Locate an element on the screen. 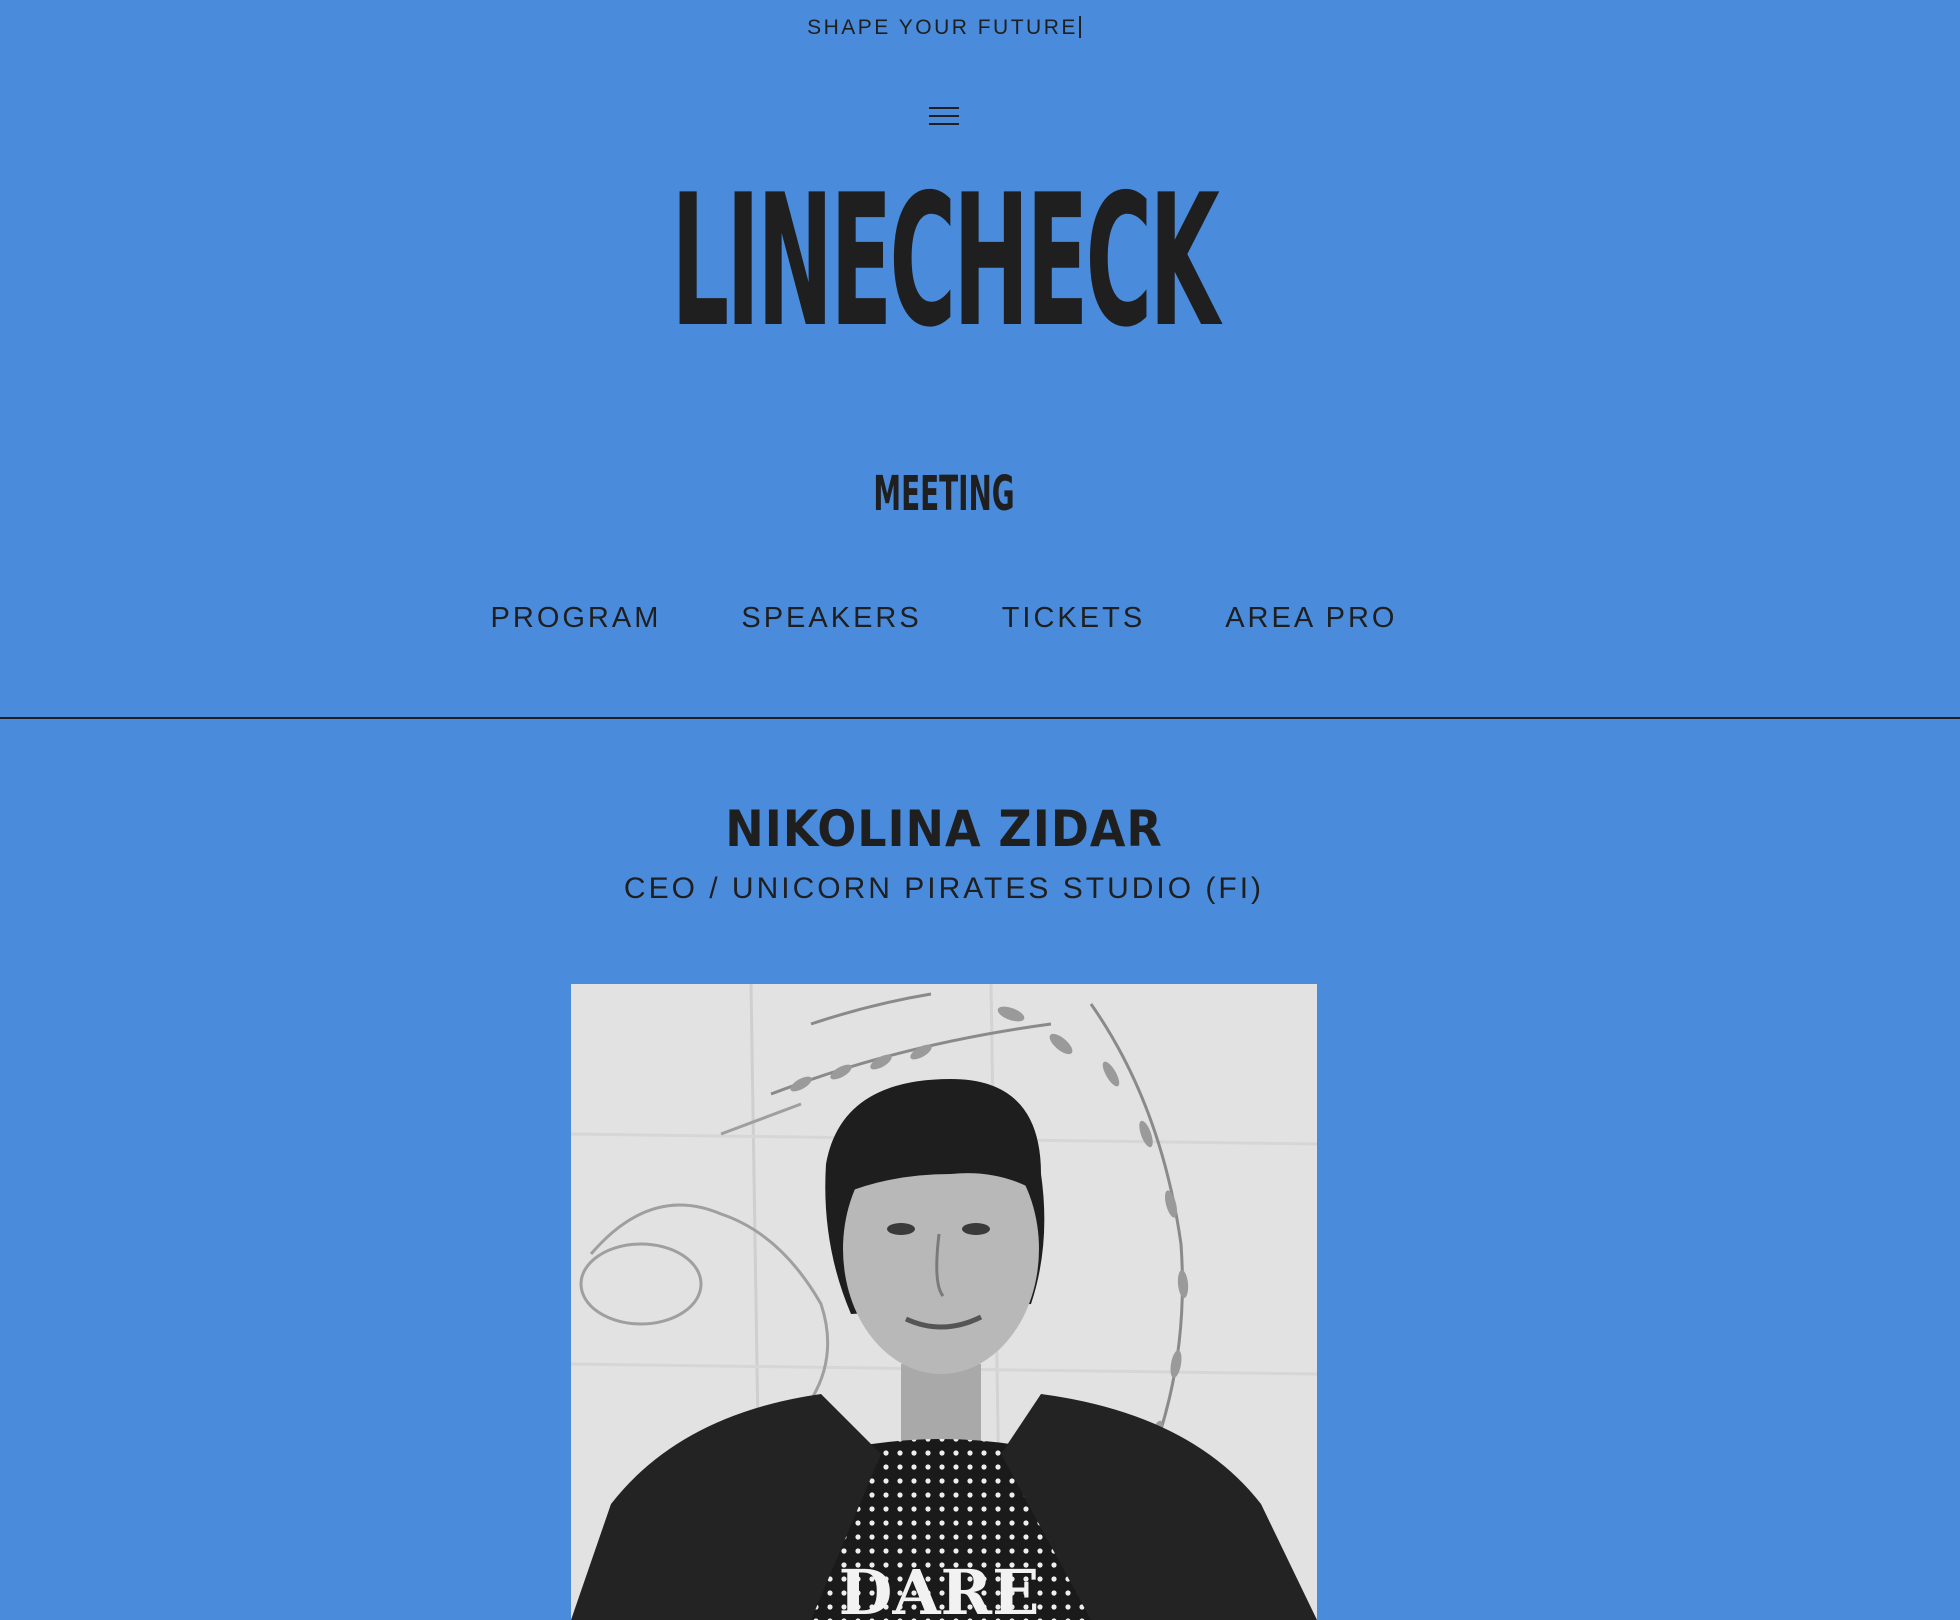 The height and width of the screenshot is (1620, 1960). shirt-text: DARE is located at coordinates (939, 1588).